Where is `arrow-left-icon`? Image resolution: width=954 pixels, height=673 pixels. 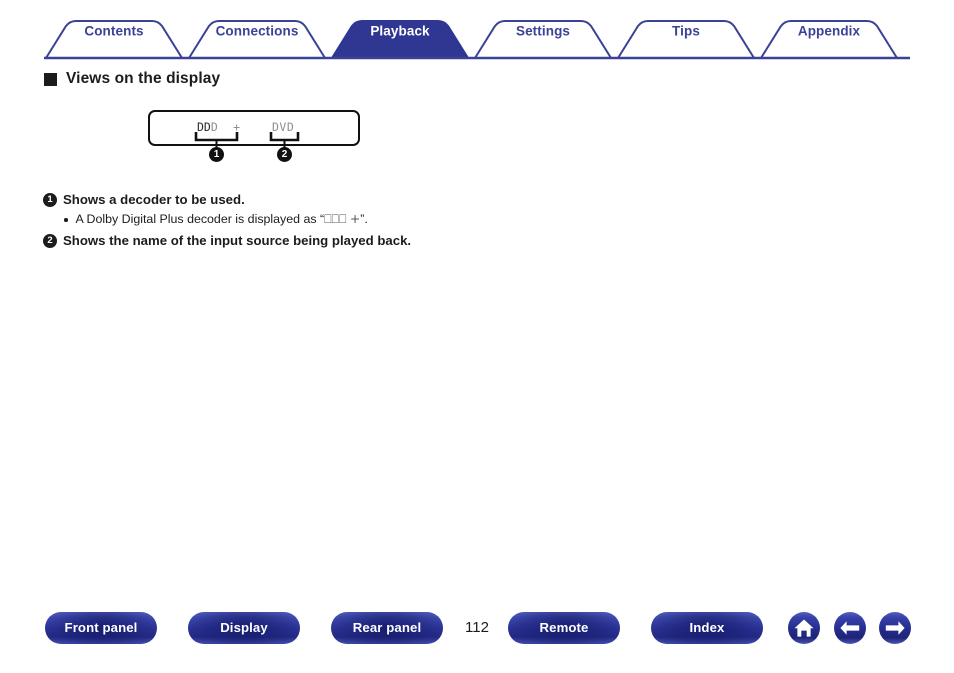 arrow-left-icon is located at coordinates (850, 628).